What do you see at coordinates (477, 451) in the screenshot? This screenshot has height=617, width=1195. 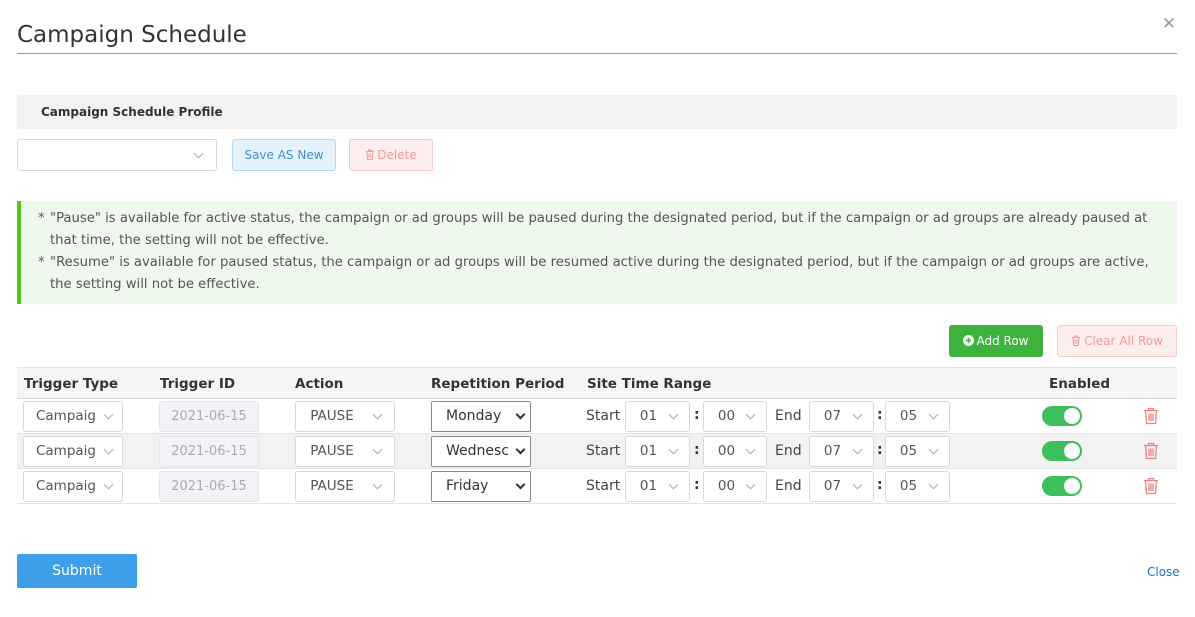 I see `repetition-value: Wednesc` at bounding box center [477, 451].